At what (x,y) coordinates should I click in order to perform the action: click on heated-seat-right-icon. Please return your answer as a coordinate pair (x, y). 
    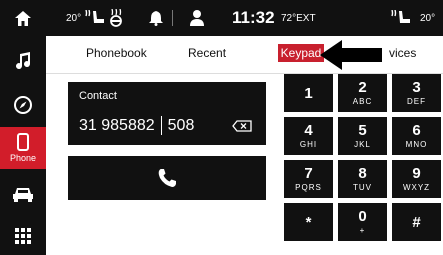
    Looking at the image, I should click on (401, 18).